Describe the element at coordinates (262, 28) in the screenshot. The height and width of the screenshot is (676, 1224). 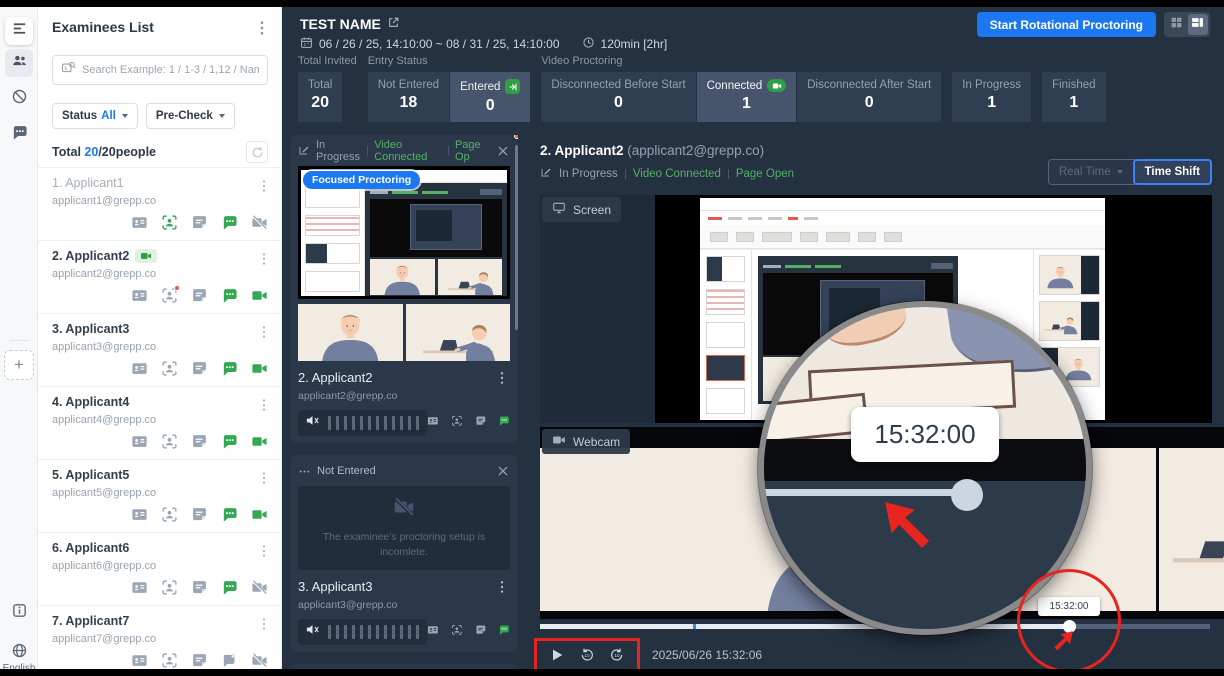
I see `examinees-kebab-menu` at that location.